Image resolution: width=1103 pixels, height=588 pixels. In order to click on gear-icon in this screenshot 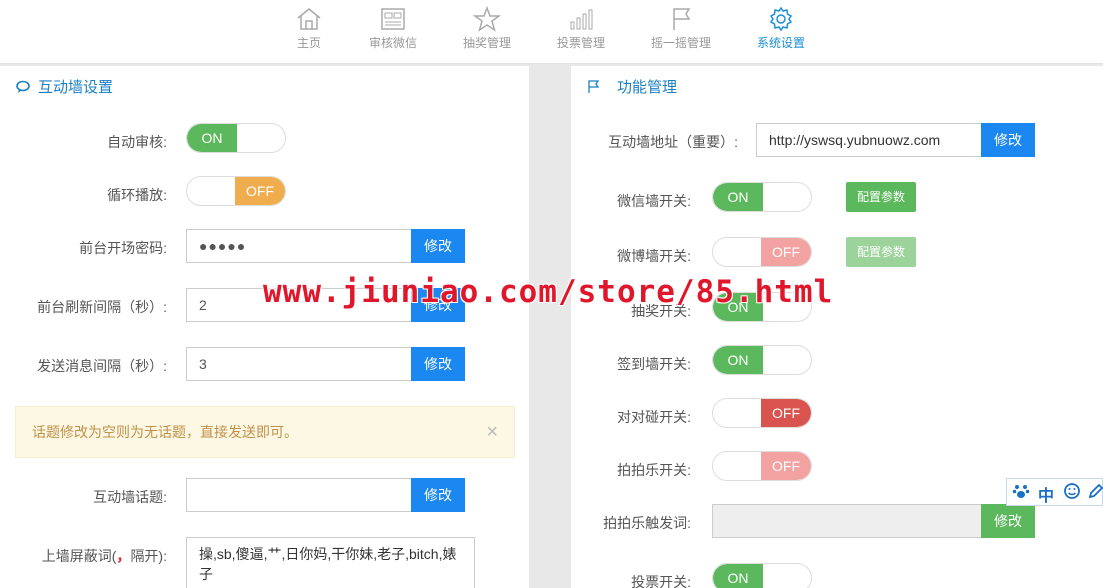, I will do `click(781, 19)`.